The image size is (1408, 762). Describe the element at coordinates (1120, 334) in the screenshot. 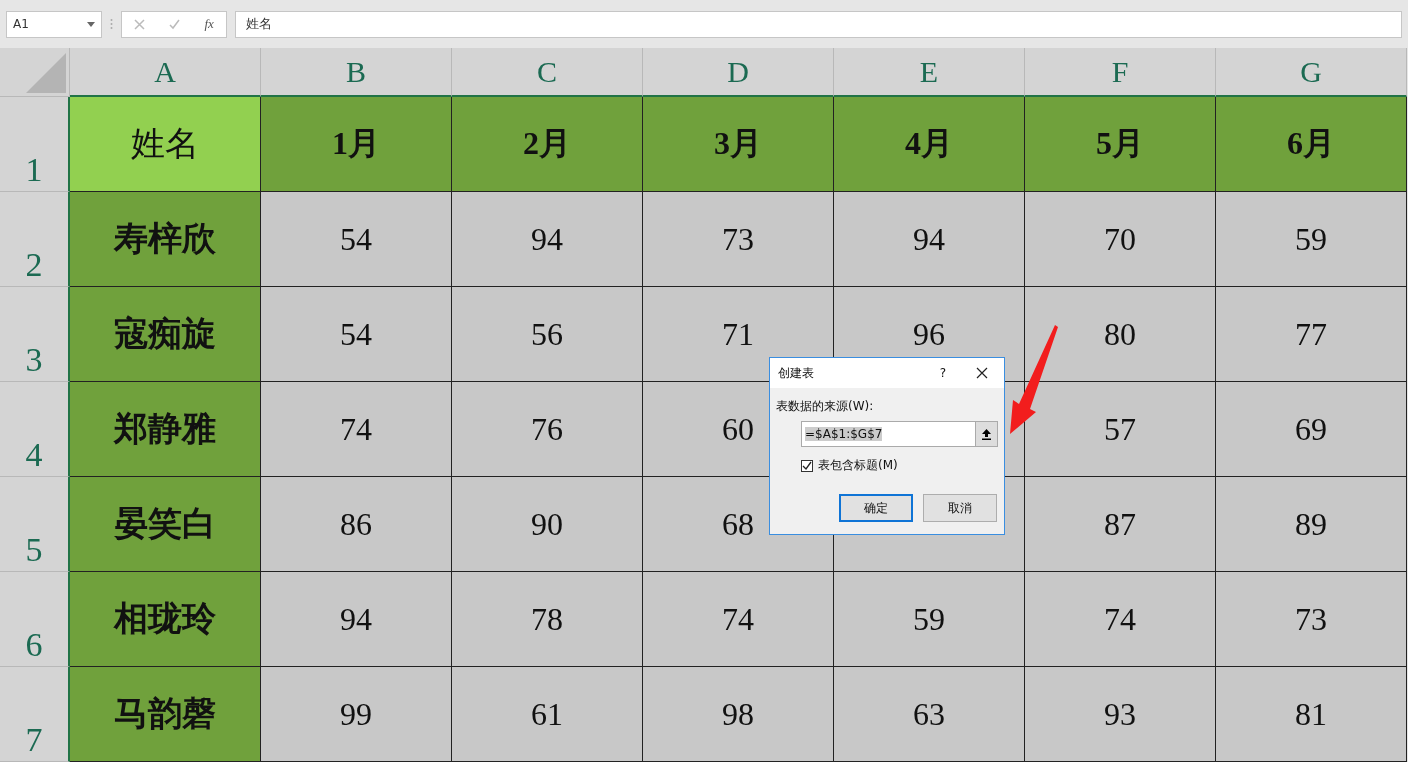

I see `table-cell: 80` at that location.